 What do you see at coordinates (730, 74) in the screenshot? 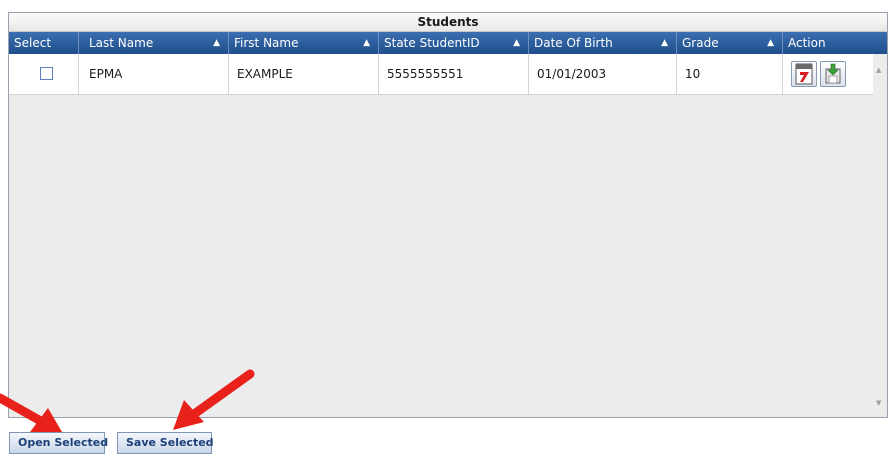
I see `grade-cell: 10` at bounding box center [730, 74].